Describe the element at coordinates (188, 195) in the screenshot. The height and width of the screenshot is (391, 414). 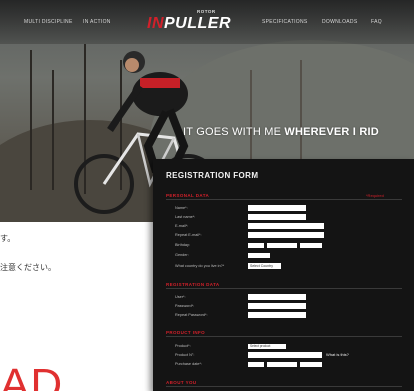
I see `section-personal-data: PERSONAL DATA` at that location.